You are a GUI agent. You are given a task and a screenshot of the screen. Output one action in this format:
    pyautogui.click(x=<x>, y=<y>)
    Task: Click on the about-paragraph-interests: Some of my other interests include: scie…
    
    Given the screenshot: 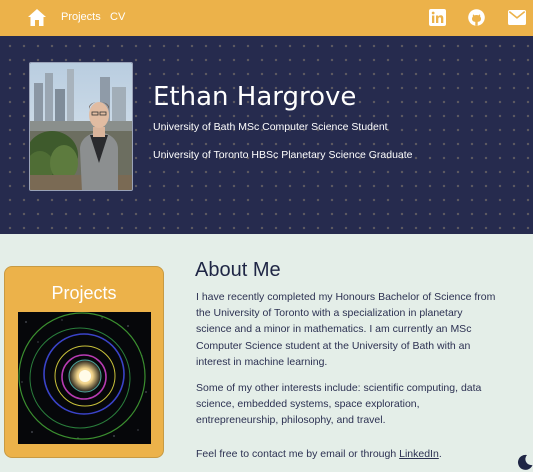 What is the action you would take?
    pyautogui.click(x=339, y=404)
    